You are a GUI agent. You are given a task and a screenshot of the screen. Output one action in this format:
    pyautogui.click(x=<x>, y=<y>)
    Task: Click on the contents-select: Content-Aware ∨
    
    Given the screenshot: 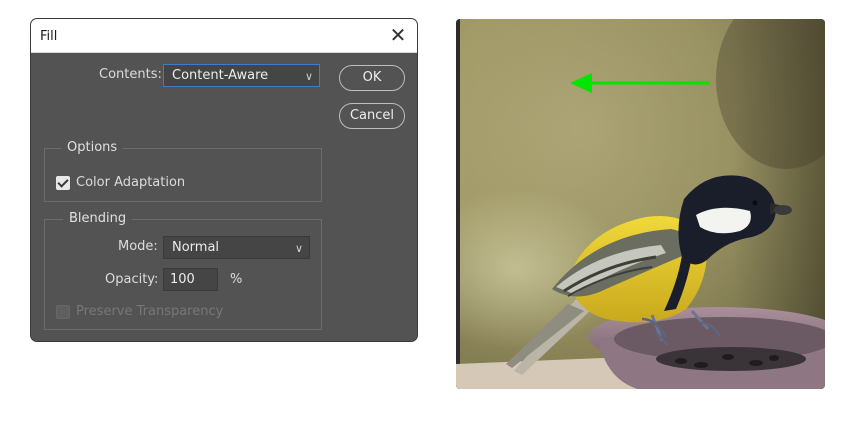 What is the action you would take?
    pyautogui.click(x=241, y=75)
    